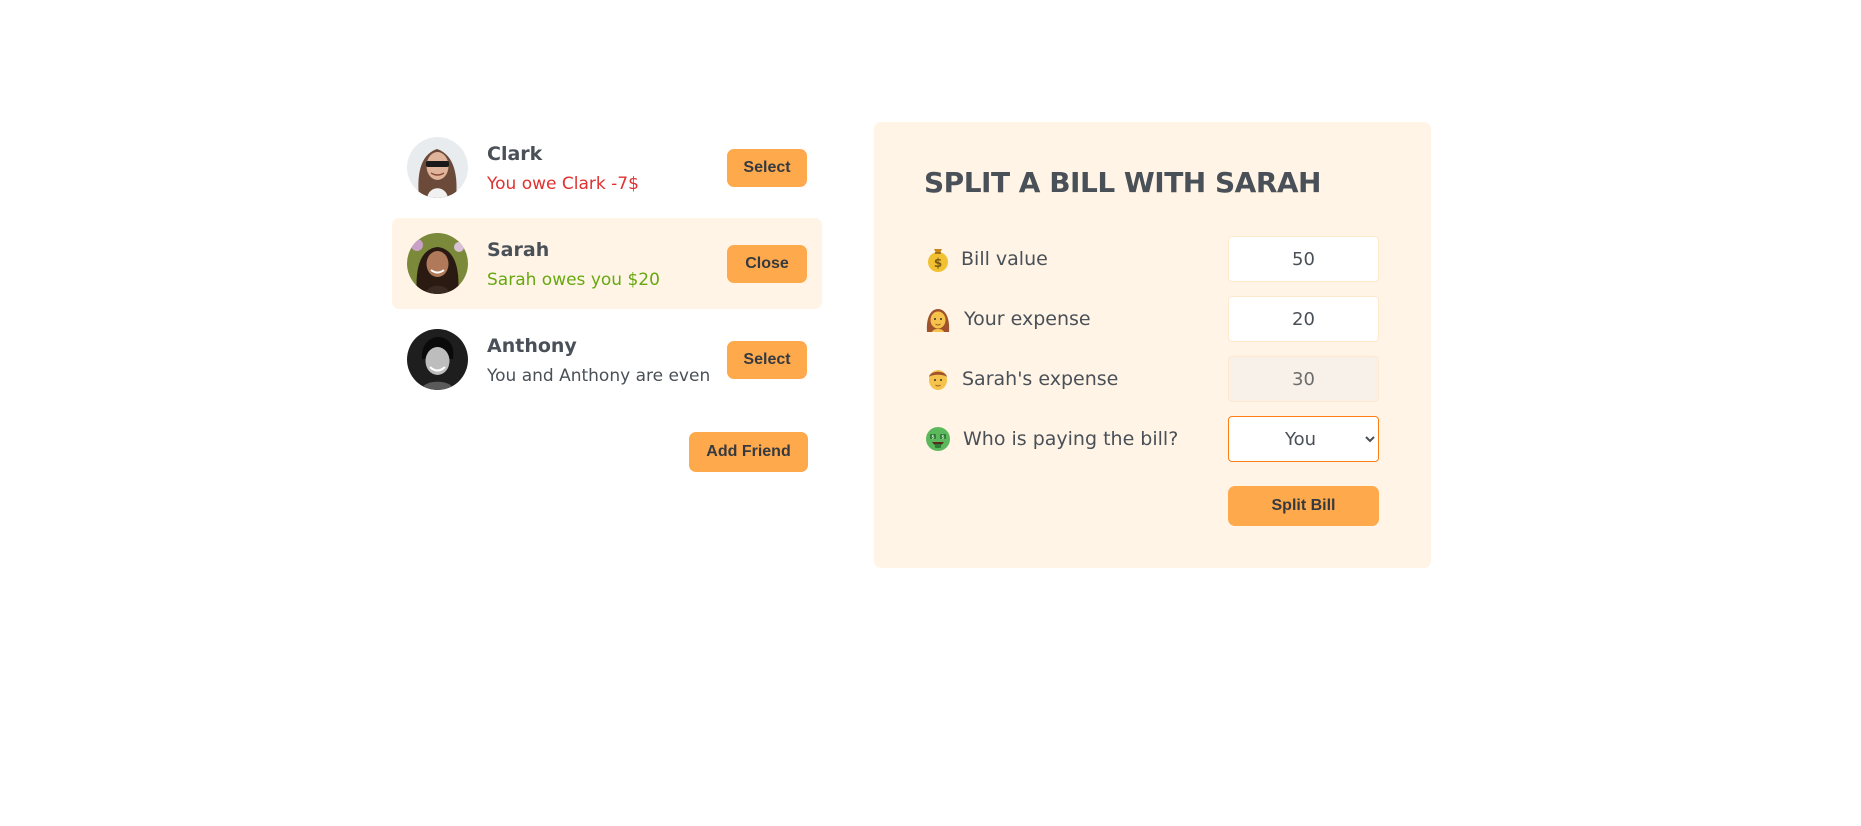  Describe the element at coordinates (607, 167) in the screenshot. I see `friend-item-clark: Clark You owe Clark -7$ Select` at that location.